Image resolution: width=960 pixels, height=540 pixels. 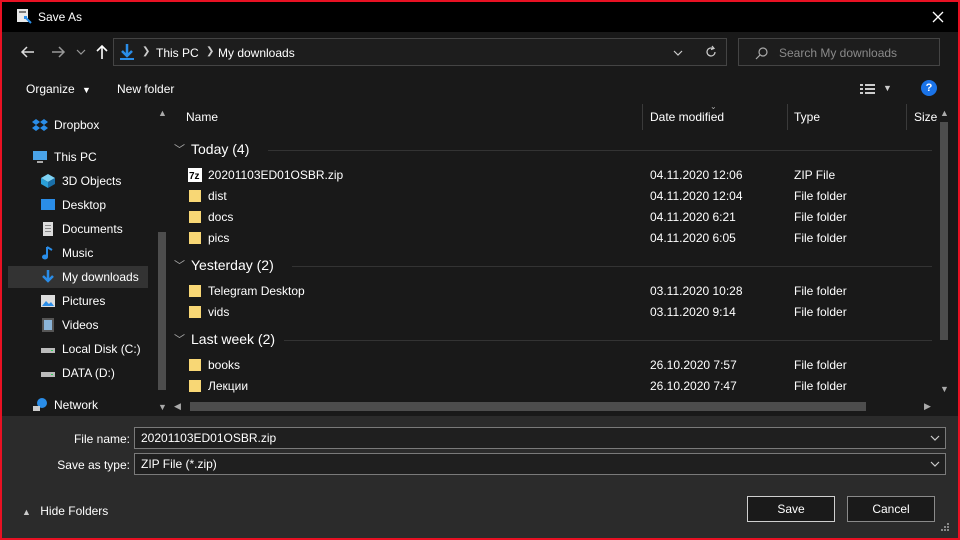 What do you see at coordinates (927, 406) in the screenshot?
I see `scroll-right-icon: ▶` at bounding box center [927, 406].